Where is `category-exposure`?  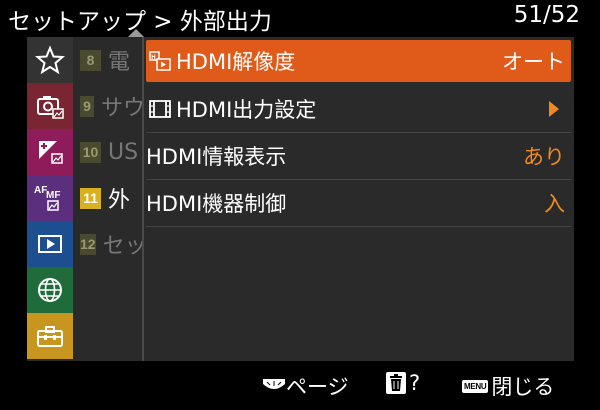
category-exposure is located at coordinates (50, 152).